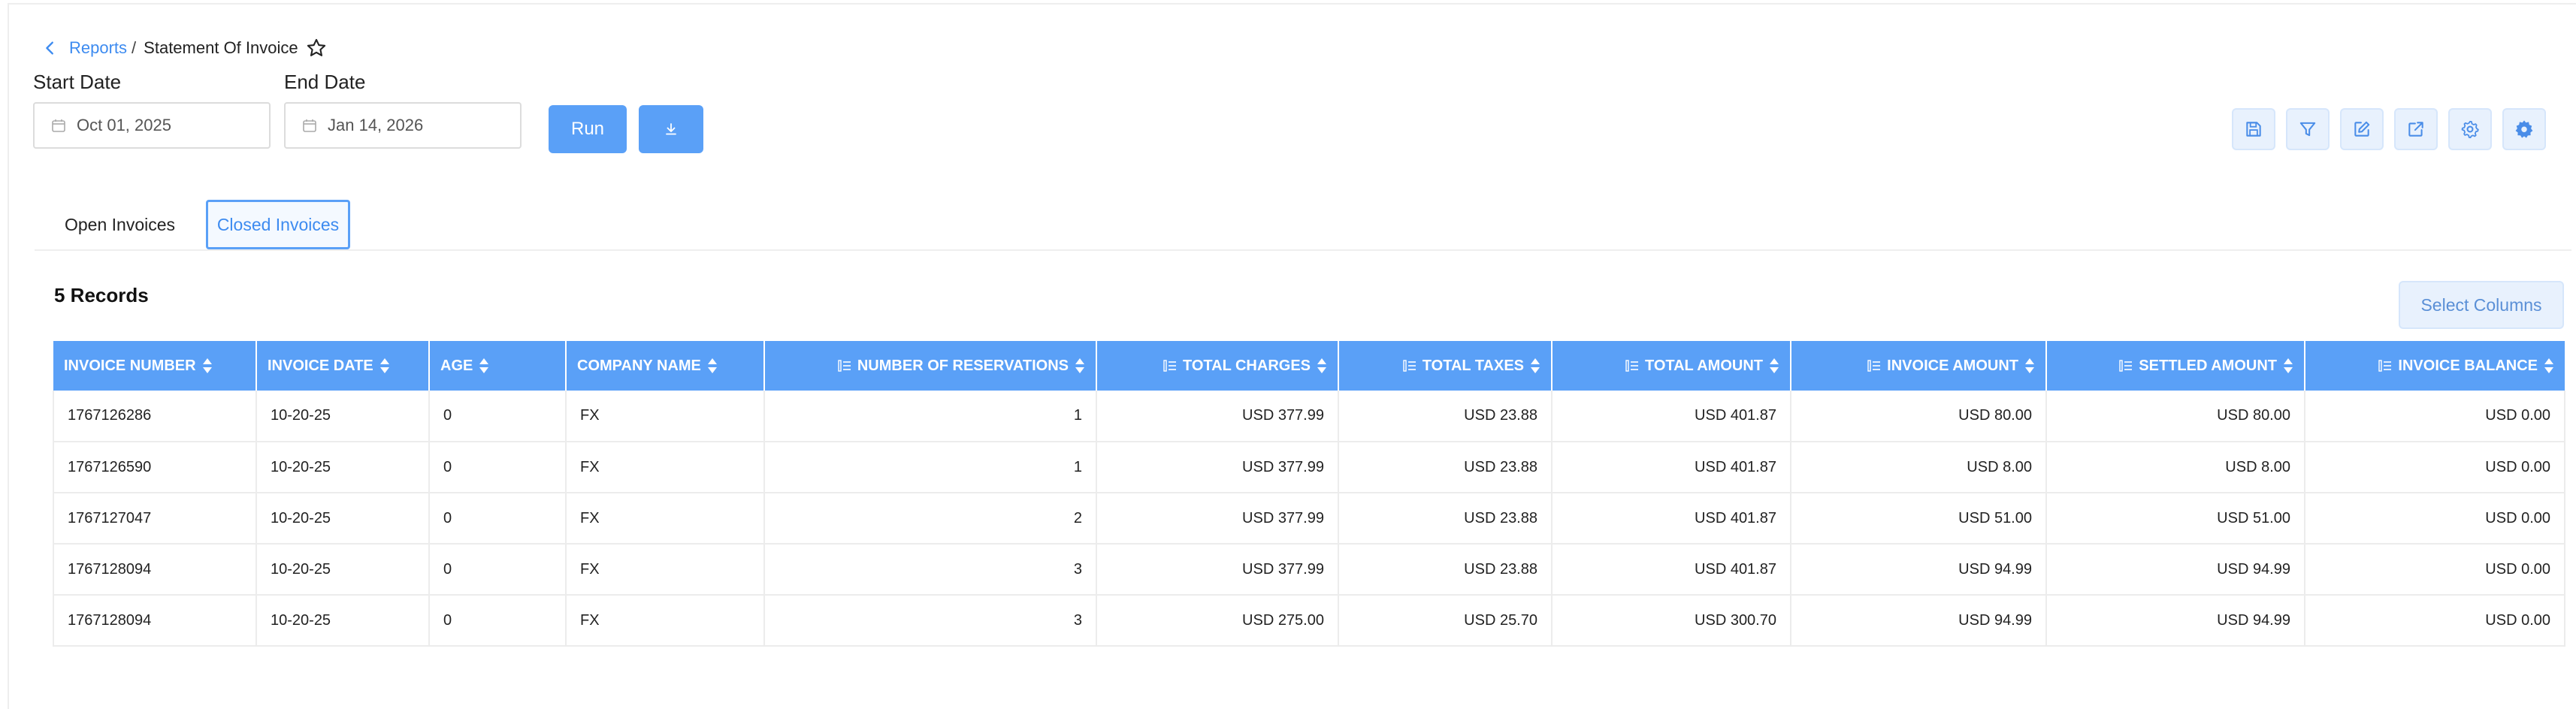 The width and height of the screenshot is (2576, 709). I want to click on column-header: Invoice Number, so click(155, 366).